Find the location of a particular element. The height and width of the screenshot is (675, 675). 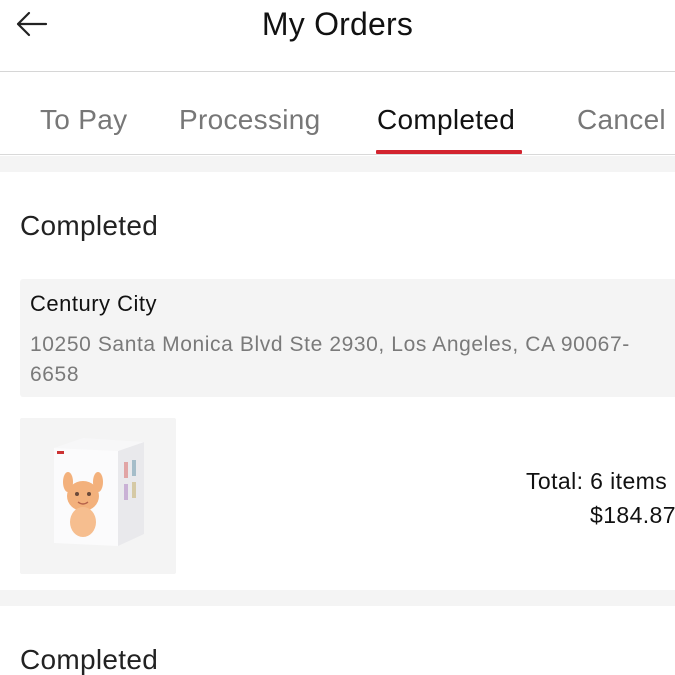

order-total-amount: $184.87 is located at coordinates (632, 515).